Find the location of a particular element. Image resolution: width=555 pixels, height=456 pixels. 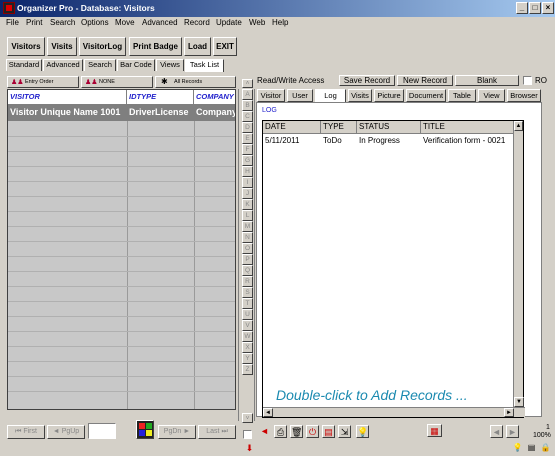

alpha-key-z: Z is located at coordinates (247, 369).